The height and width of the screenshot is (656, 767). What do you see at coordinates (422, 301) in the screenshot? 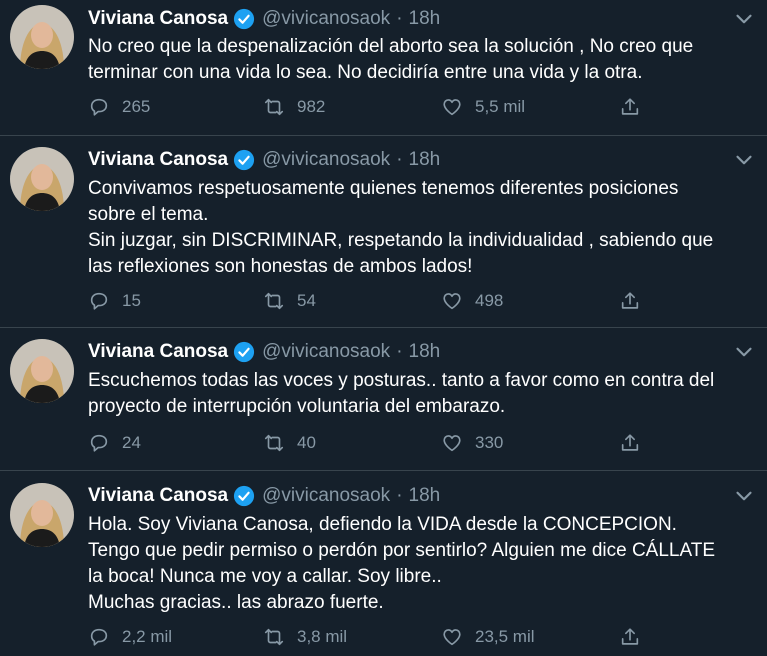
I see `tweet-actions: 15 54 498` at bounding box center [422, 301].